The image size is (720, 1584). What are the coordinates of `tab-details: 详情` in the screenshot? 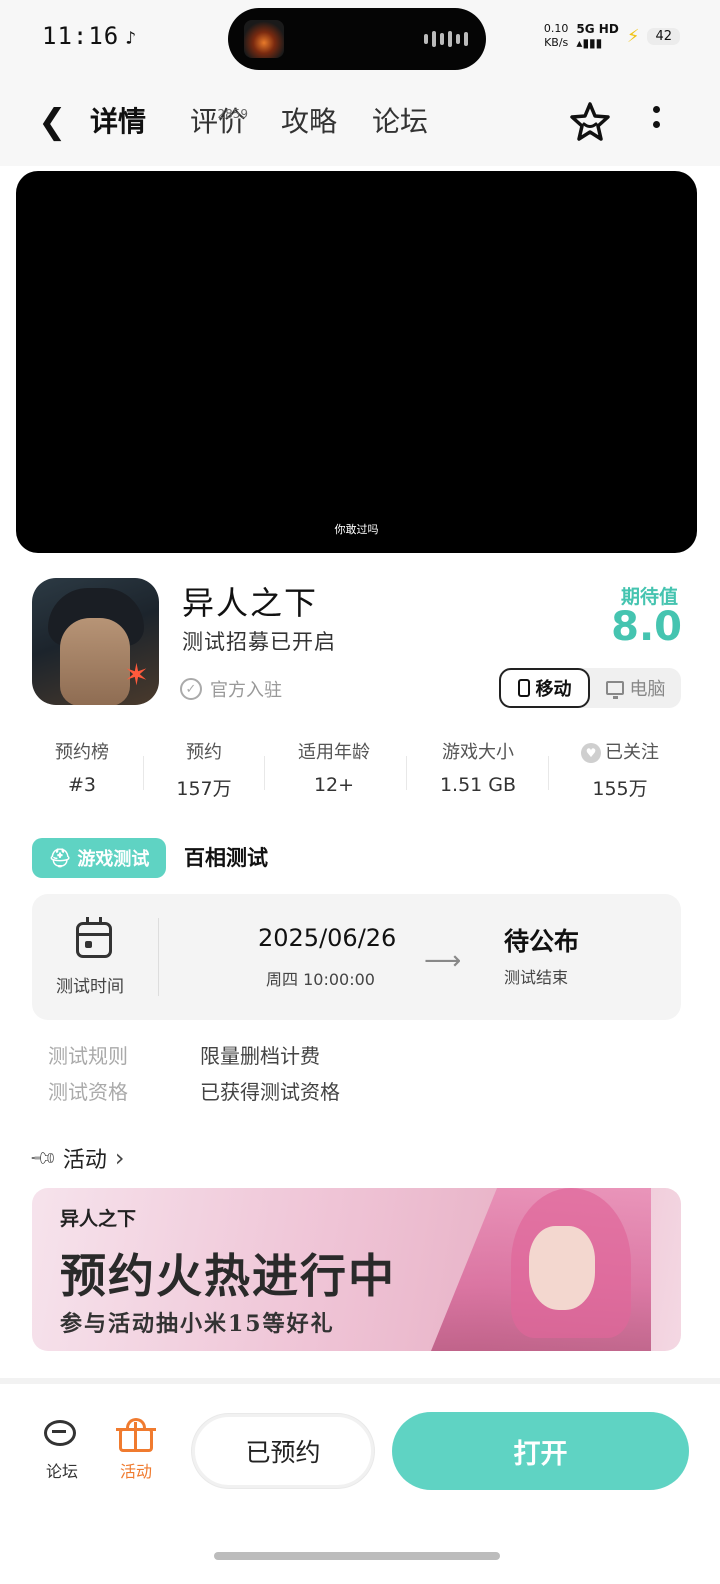 It's located at (118, 122).